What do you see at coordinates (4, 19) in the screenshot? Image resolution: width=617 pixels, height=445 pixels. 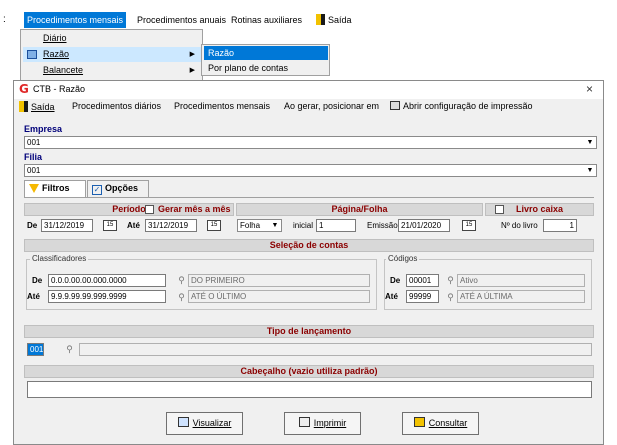 I see `menubar-grip: :` at bounding box center [4, 19].